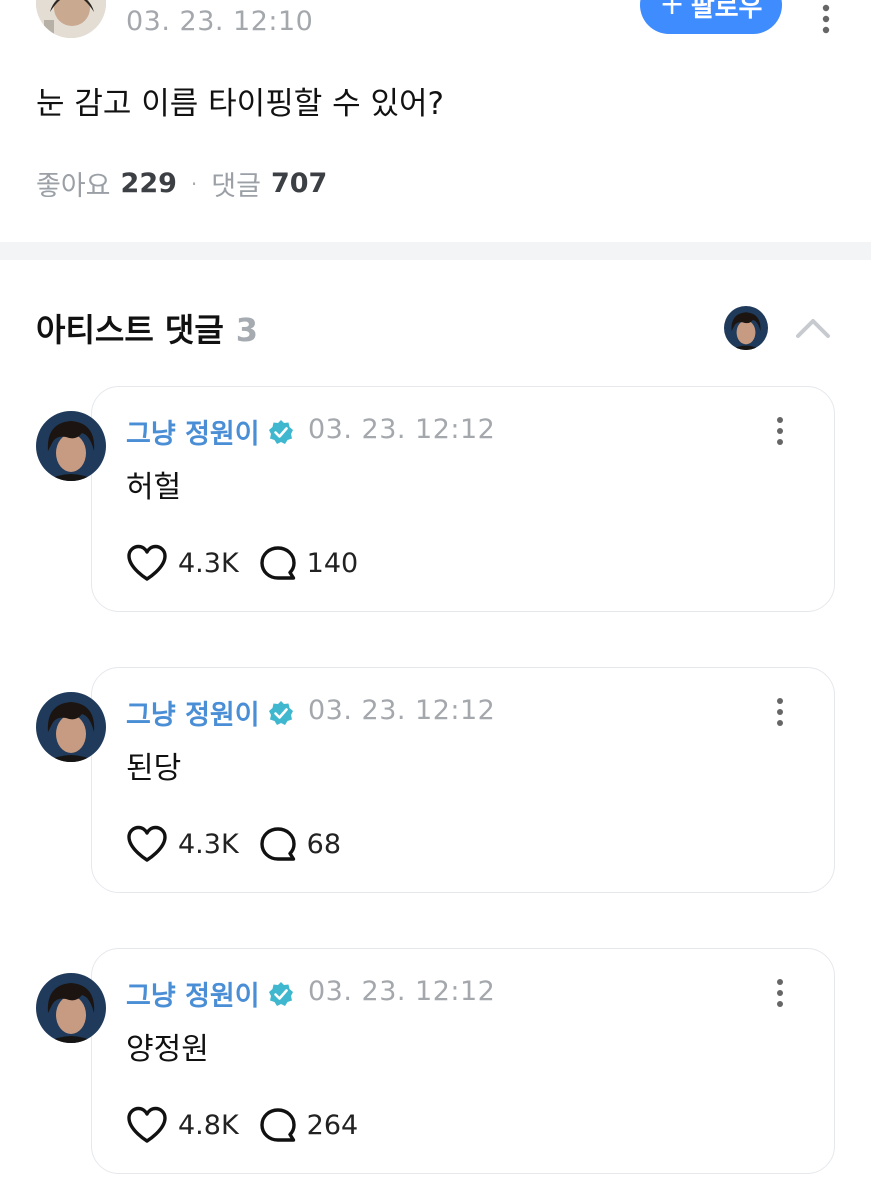 This screenshot has width=871, height=1200. Describe the element at coordinates (332, 563) in the screenshot. I see `reply-count: 140` at that location.